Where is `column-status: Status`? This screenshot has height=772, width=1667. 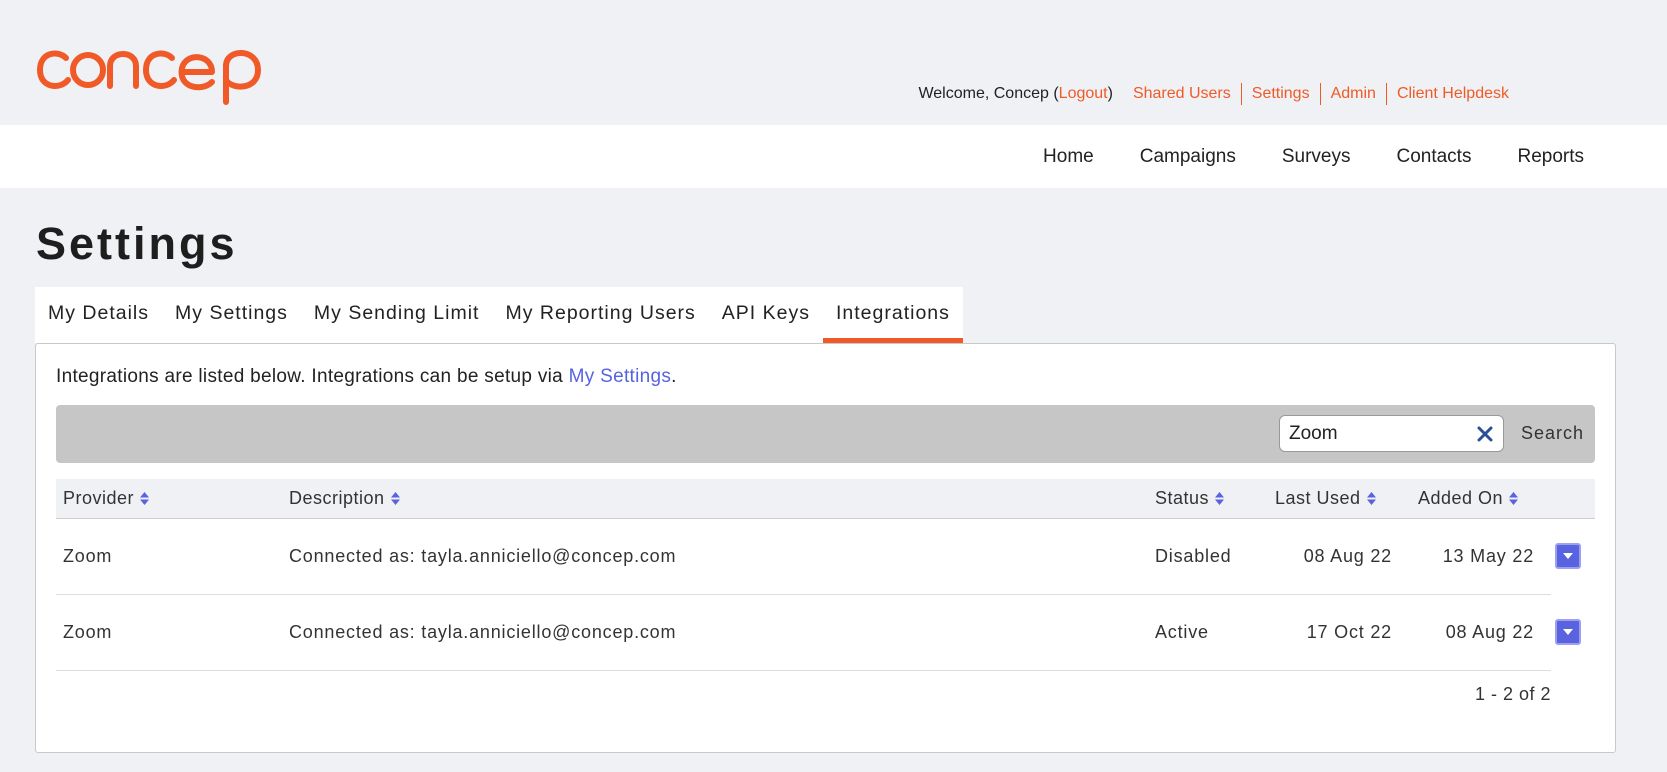 column-status: Status is located at coordinates (1190, 498).